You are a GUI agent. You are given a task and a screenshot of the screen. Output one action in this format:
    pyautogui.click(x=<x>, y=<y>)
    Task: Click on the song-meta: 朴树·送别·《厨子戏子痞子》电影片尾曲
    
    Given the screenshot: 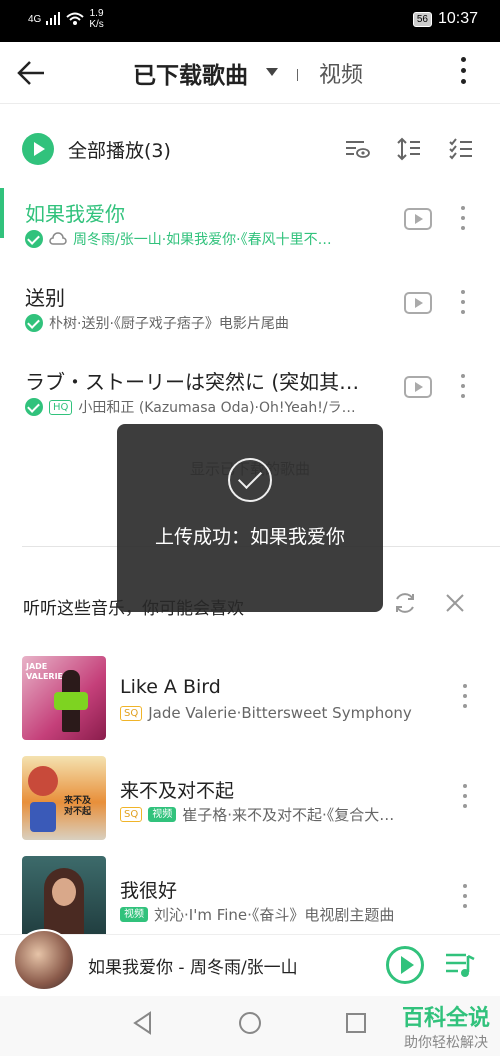 What is the action you would take?
    pyautogui.click(x=210, y=323)
    